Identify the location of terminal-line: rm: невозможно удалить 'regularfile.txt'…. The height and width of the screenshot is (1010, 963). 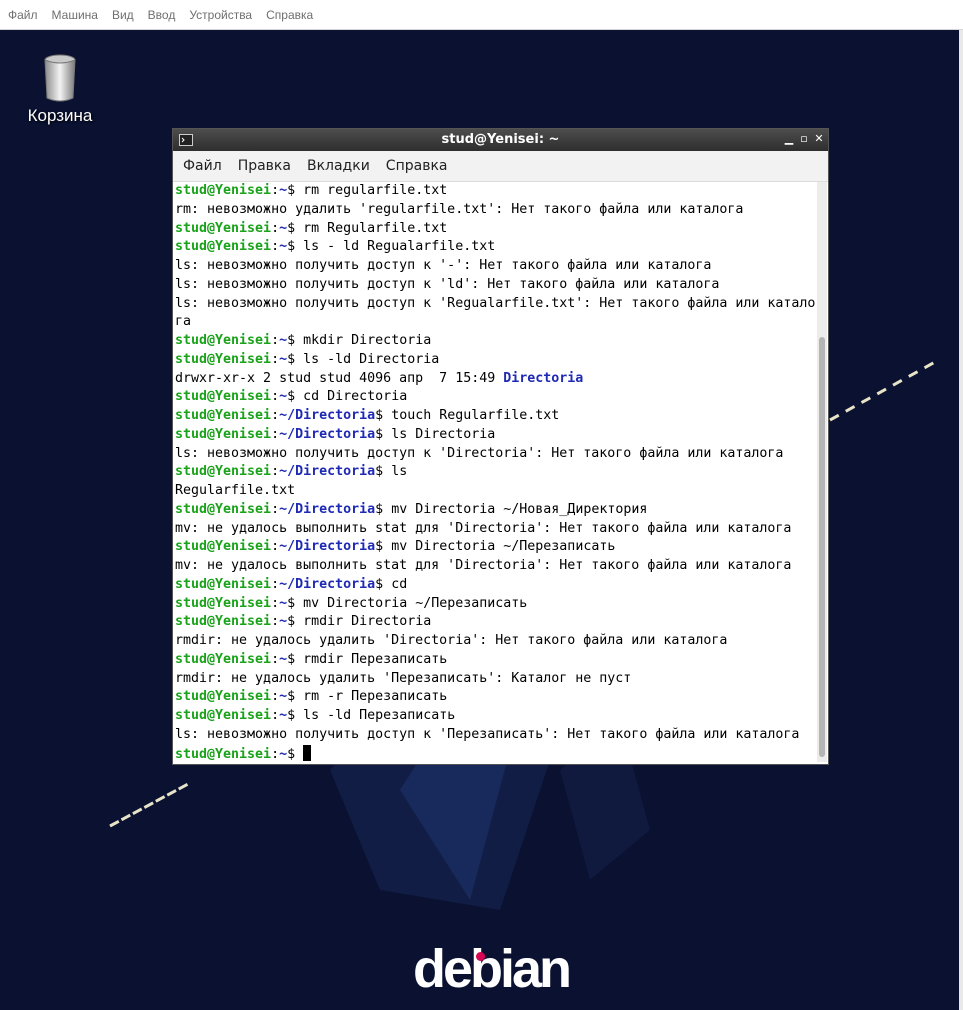
(495, 210).